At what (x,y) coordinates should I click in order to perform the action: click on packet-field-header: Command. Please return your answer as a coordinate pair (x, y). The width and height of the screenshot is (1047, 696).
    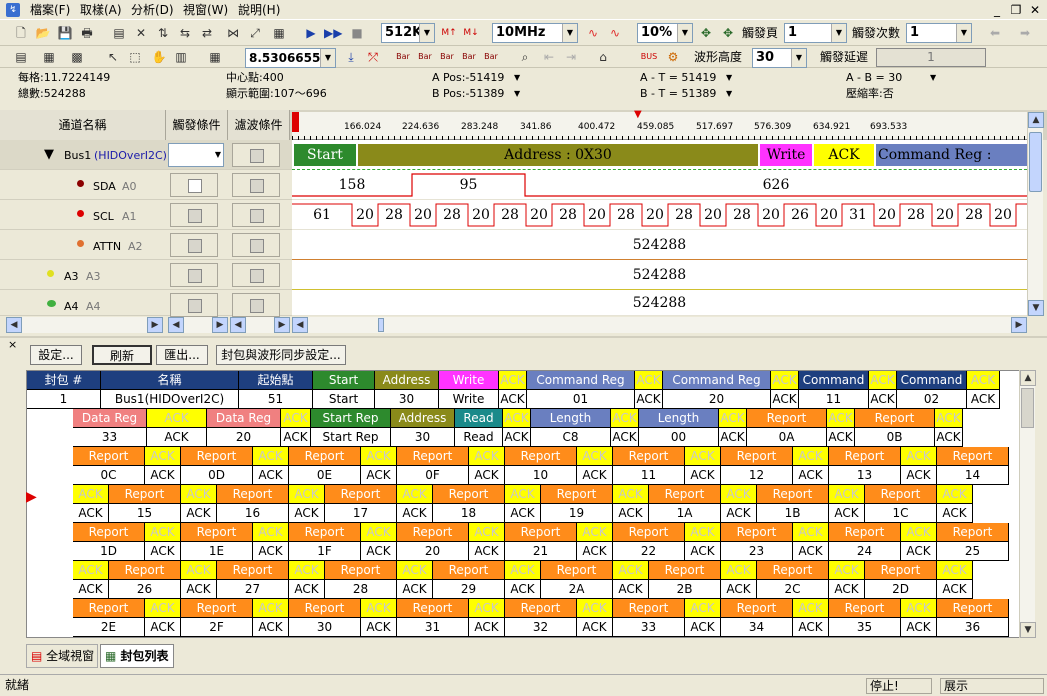
    Looking at the image, I should click on (932, 380).